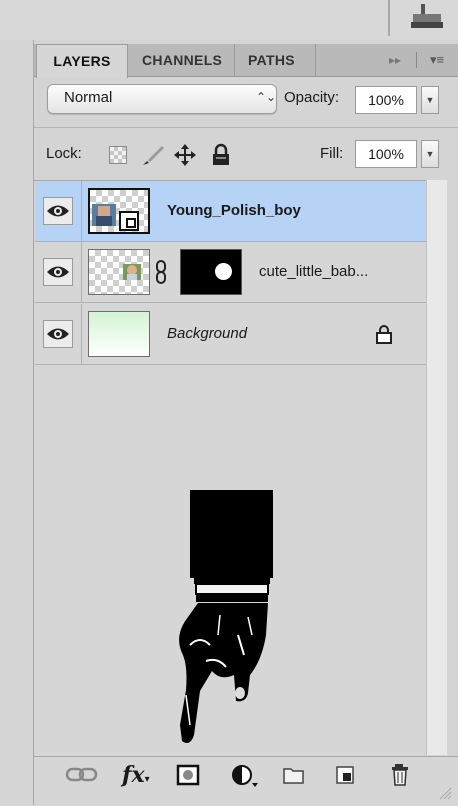 Image resolution: width=458 pixels, height=806 pixels. Describe the element at coordinates (181, 60) in the screenshot. I see `tab-channels: CHANNELS` at that location.